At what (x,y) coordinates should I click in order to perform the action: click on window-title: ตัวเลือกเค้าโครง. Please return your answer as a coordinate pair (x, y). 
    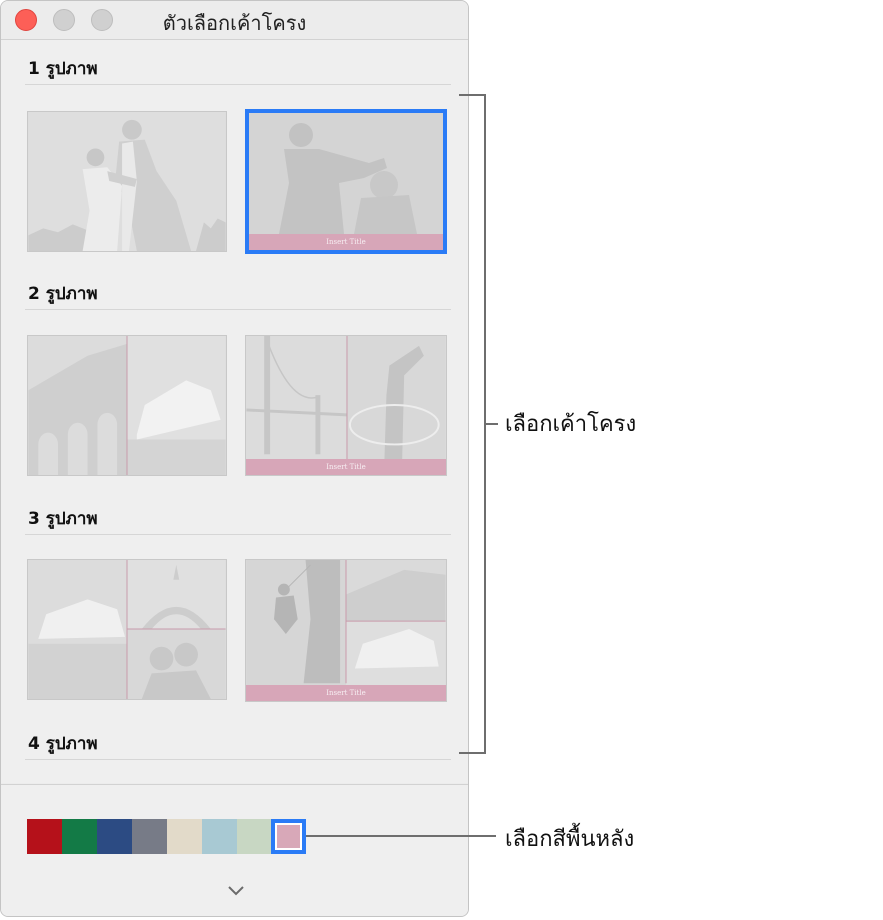
    Looking at the image, I should click on (234, 23).